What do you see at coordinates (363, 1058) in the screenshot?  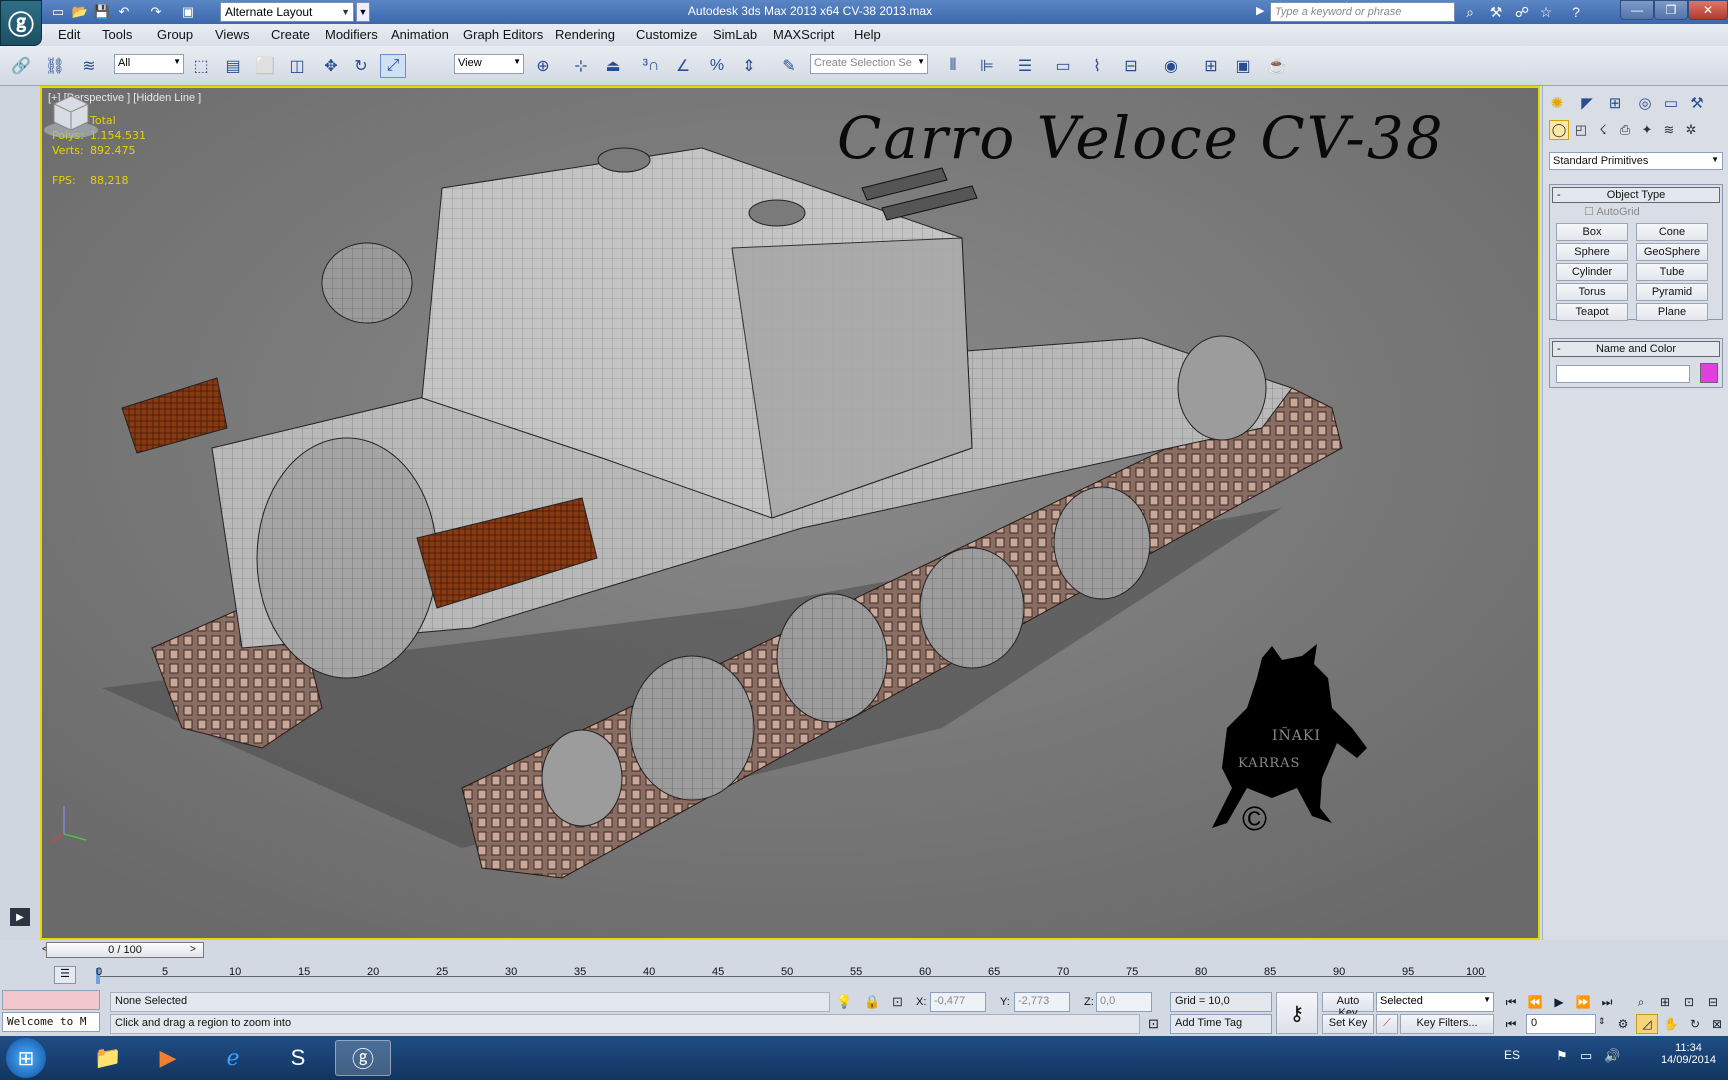 I see `3dsmax-taskbar-icon: ⓖ` at bounding box center [363, 1058].